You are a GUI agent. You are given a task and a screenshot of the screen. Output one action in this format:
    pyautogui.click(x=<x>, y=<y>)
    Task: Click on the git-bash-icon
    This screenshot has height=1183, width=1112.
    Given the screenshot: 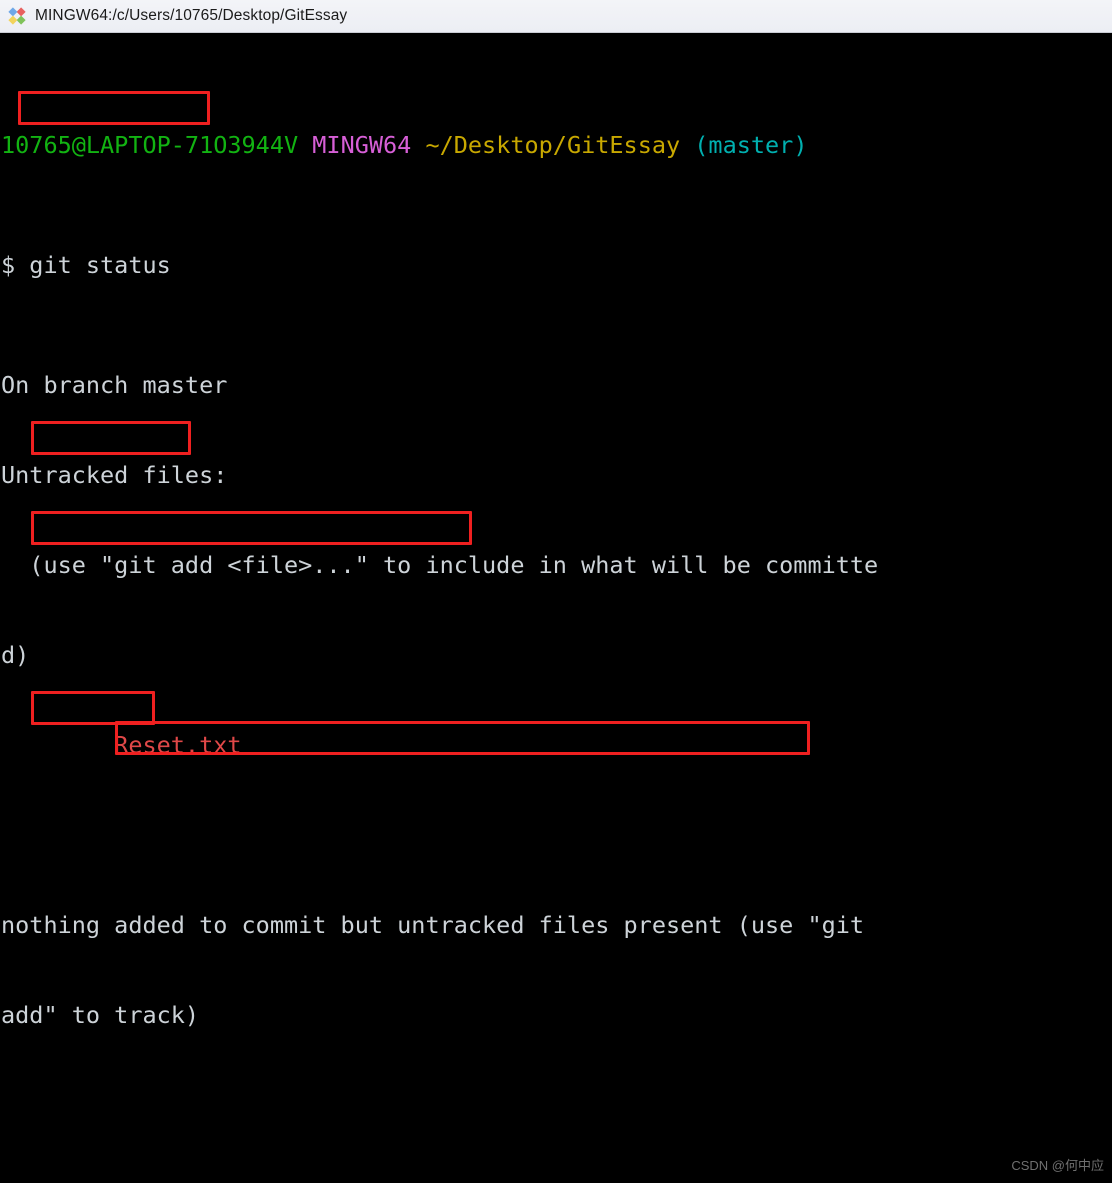 What is the action you would take?
    pyautogui.click(x=17, y=16)
    